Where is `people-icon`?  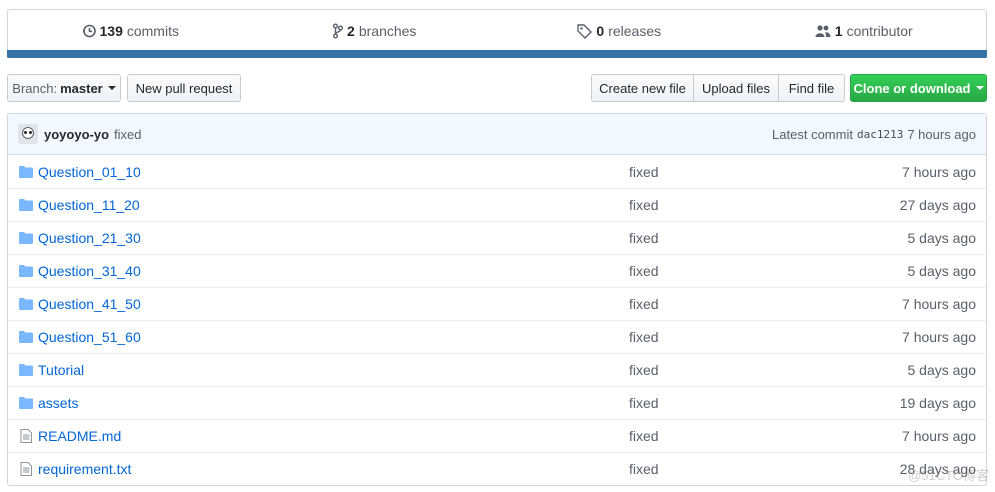 people-icon is located at coordinates (823, 30).